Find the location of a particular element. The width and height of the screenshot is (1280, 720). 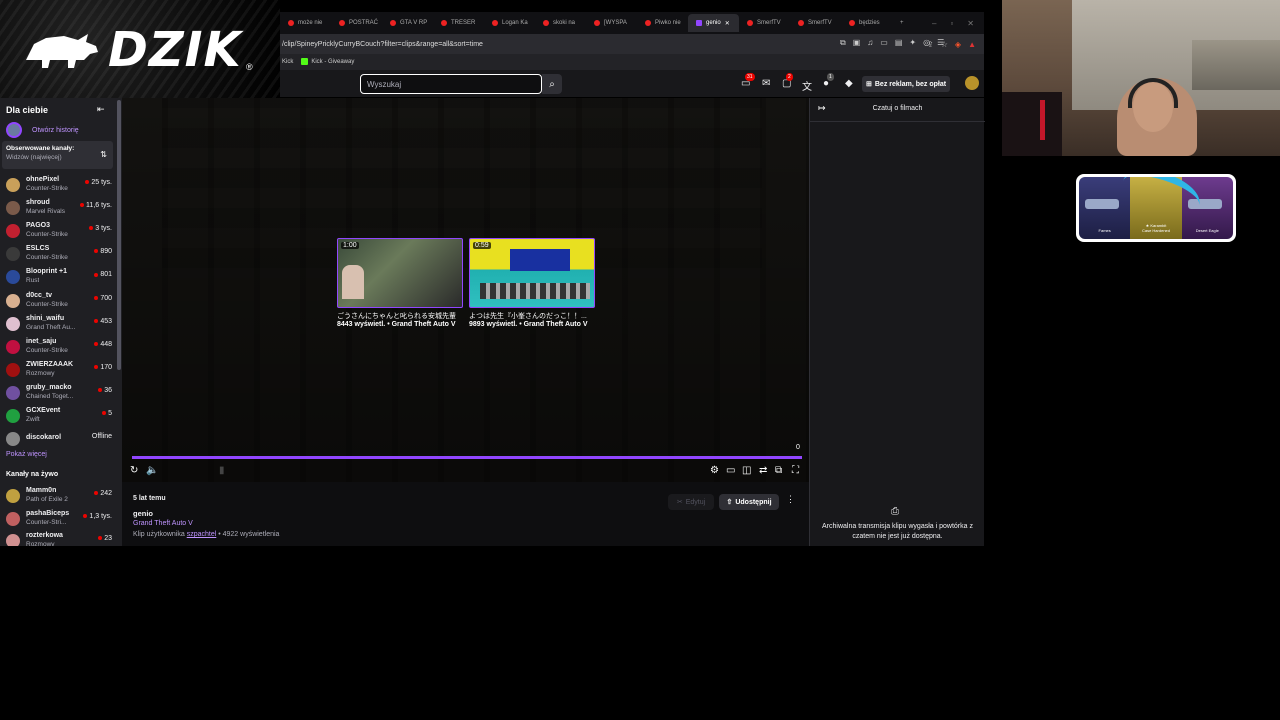

inbox-icon: ✉ is located at coordinates (766, 83).